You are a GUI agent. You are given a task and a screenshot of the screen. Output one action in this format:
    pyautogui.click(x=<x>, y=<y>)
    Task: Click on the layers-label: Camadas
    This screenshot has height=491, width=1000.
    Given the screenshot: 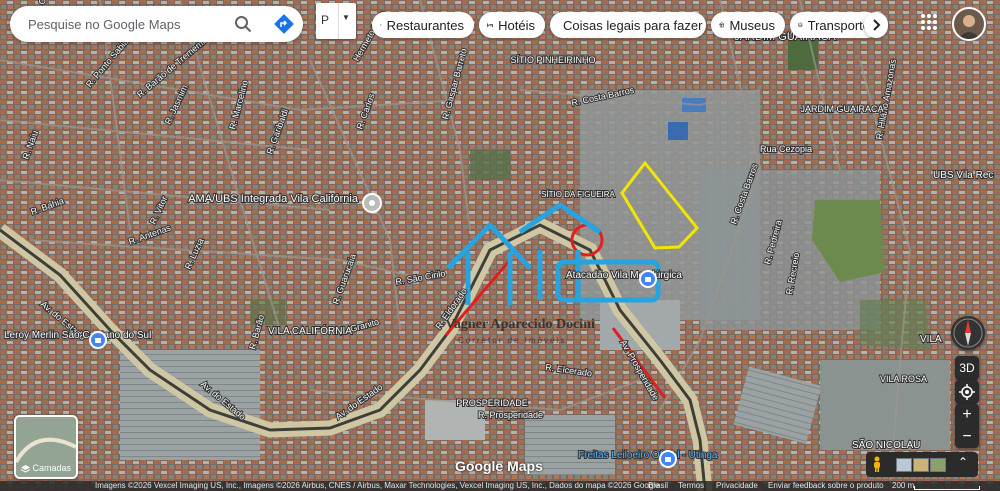 What is the action you would take?
    pyautogui.click(x=46, y=468)
    